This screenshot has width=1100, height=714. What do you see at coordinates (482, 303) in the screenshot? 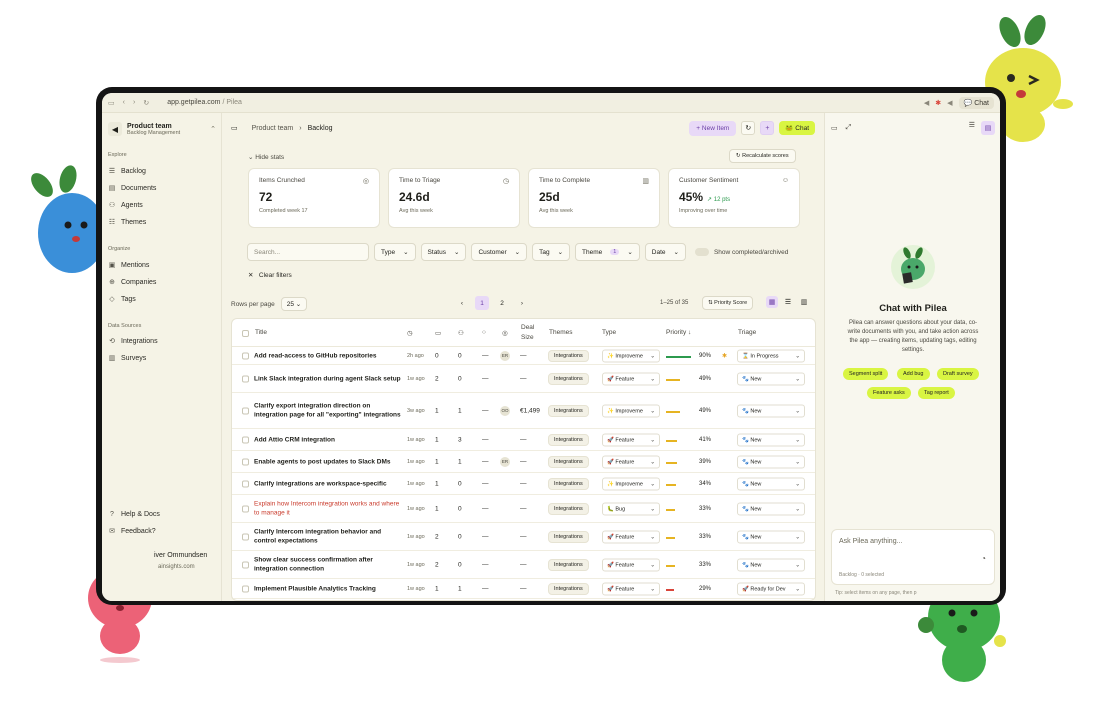
I see `page-1-button: 1` at bounding box center [482, 303].